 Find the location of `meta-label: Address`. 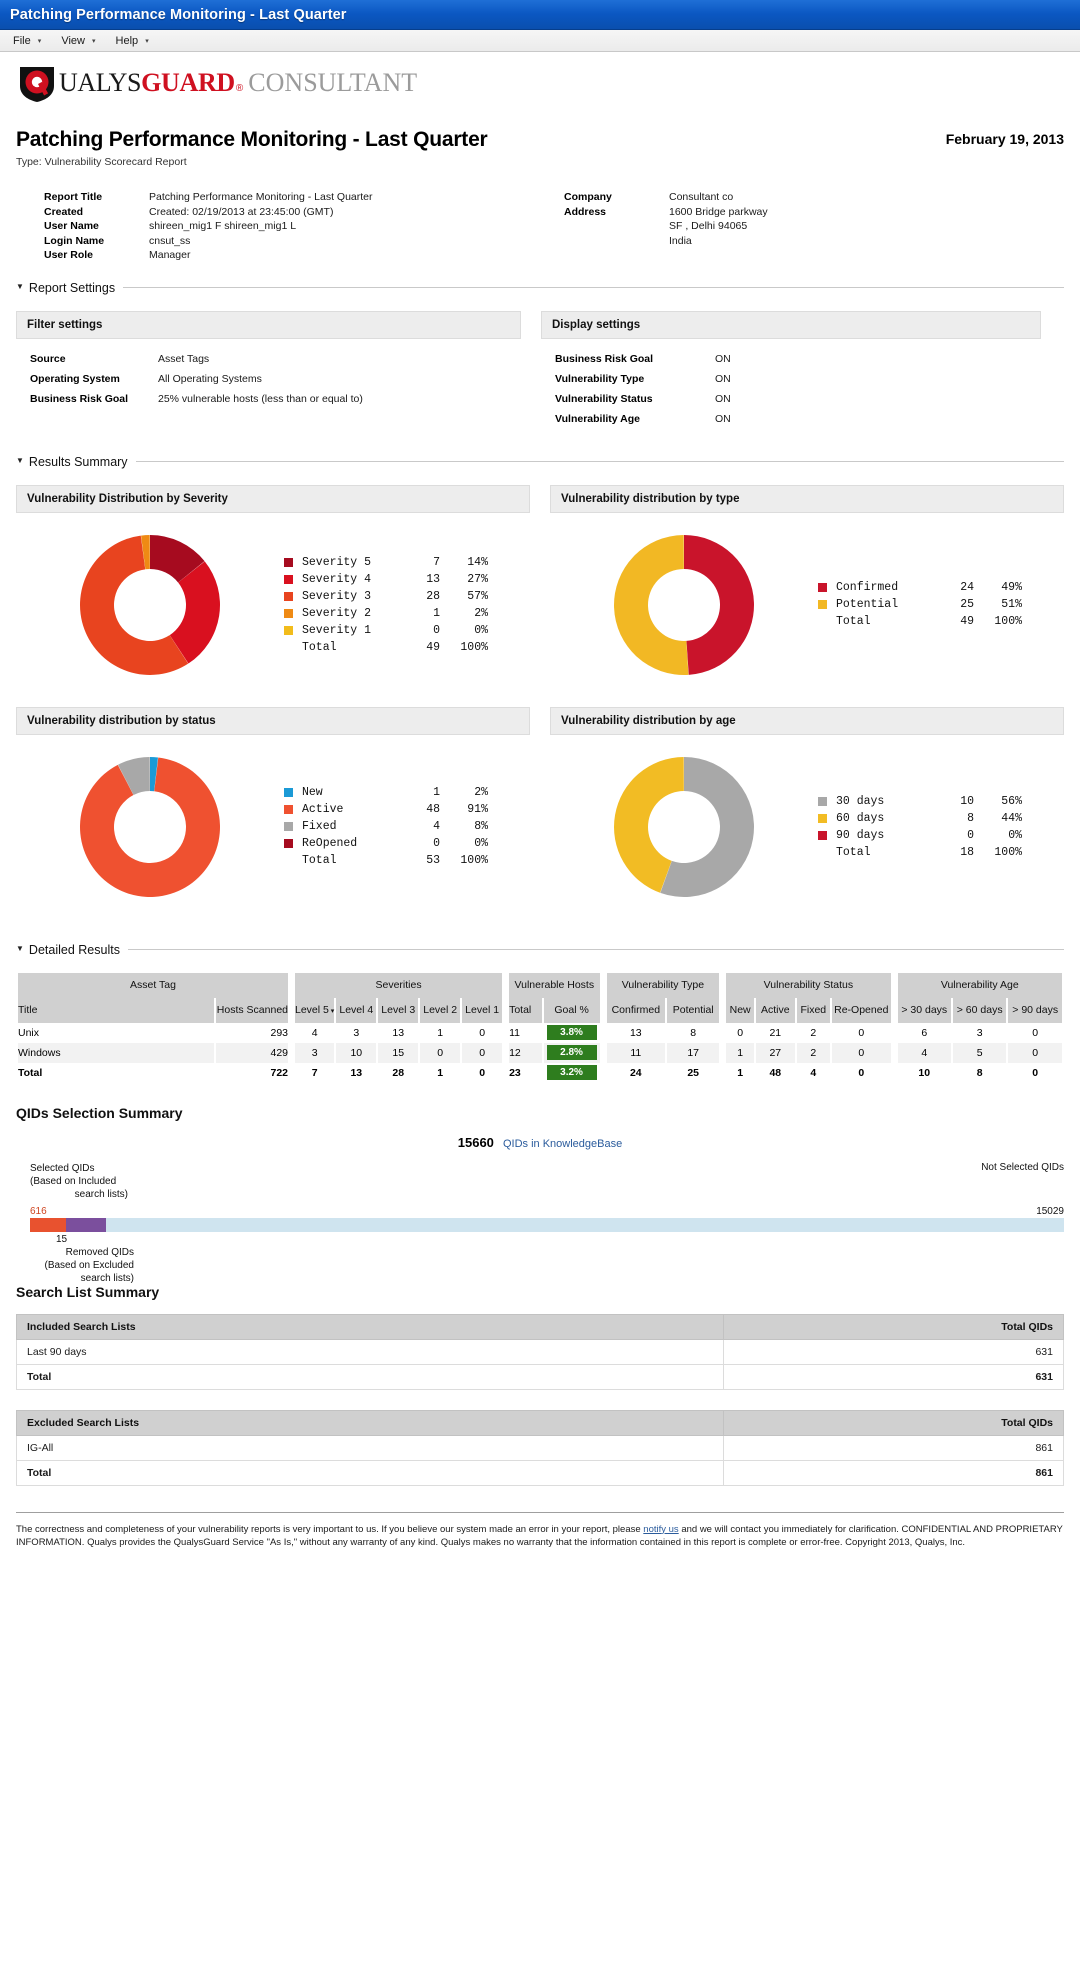

meta-label: Address is located at coordinates (585, 211).